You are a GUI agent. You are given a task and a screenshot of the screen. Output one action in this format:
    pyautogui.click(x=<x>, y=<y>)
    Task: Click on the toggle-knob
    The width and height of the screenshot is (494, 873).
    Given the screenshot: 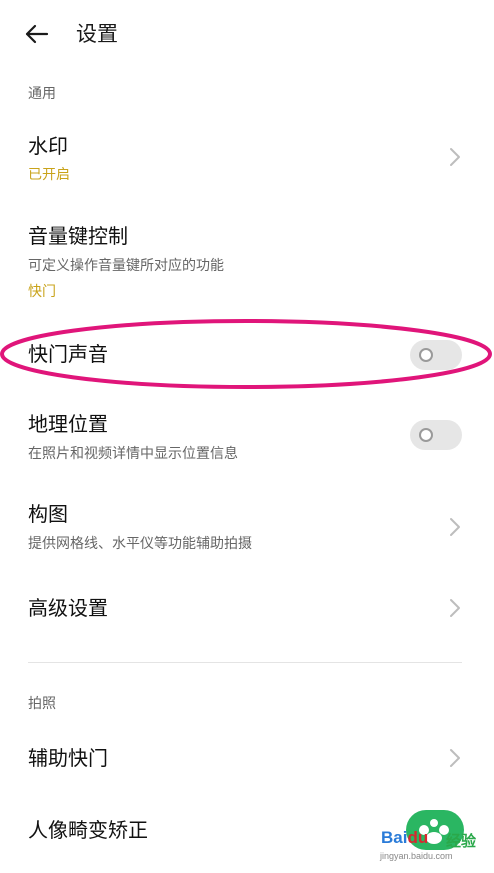 What is the action you would take?
    pyautogui.click(x=426, y=435)
    